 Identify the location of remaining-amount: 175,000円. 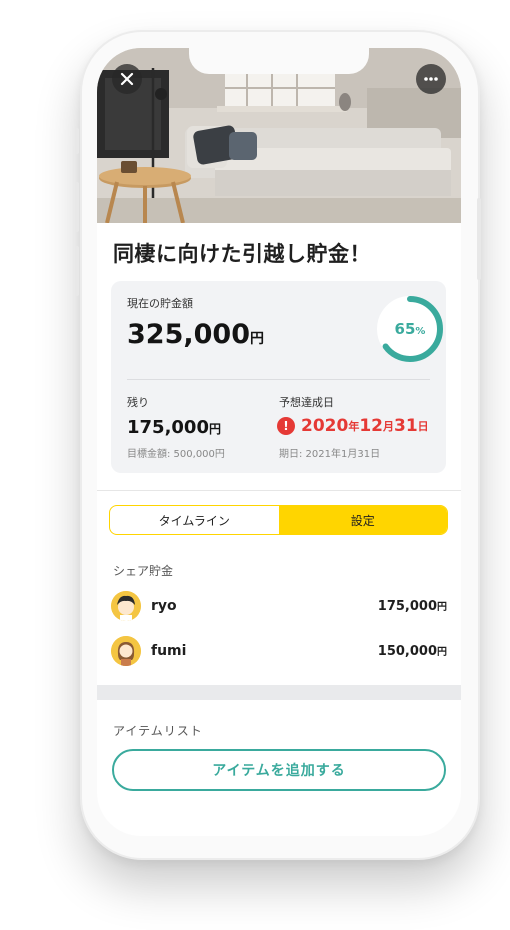
(174, 427).